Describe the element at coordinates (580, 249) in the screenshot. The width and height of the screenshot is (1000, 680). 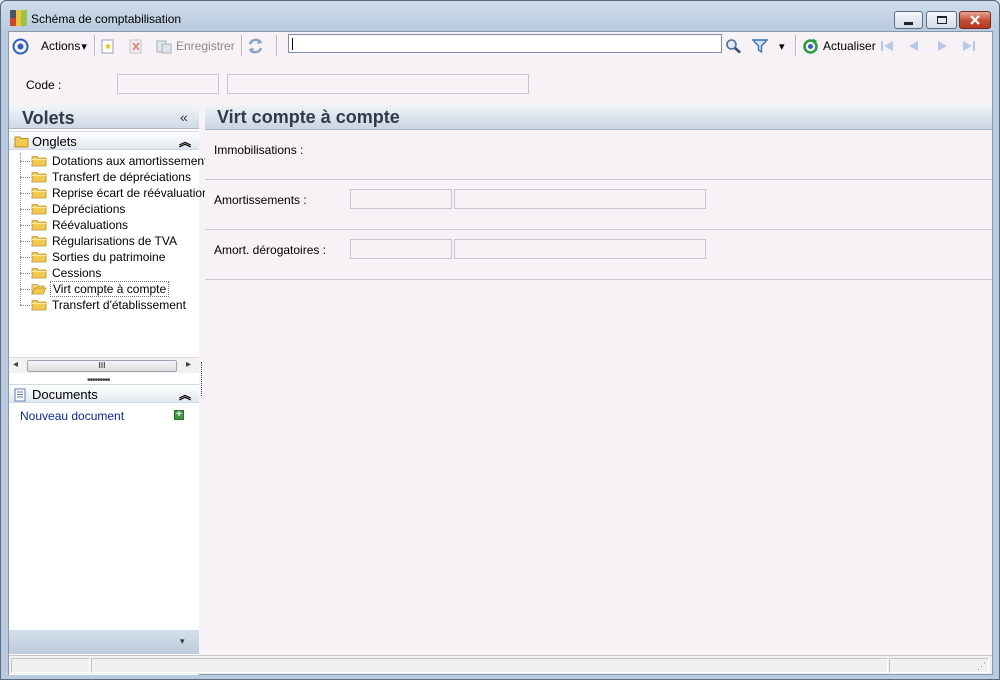
I see `derogatoires-description-field` at that location.